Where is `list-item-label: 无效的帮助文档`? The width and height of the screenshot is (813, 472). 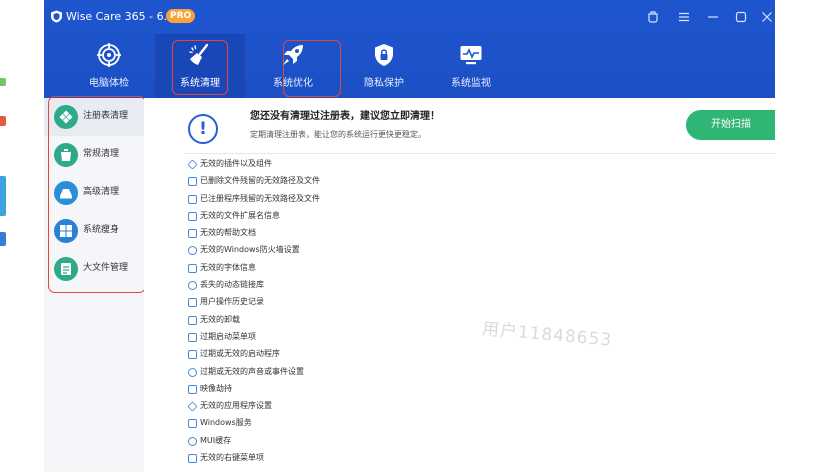
list-item-label: 无效的帮助文档 is located at coordinates (228, 233).